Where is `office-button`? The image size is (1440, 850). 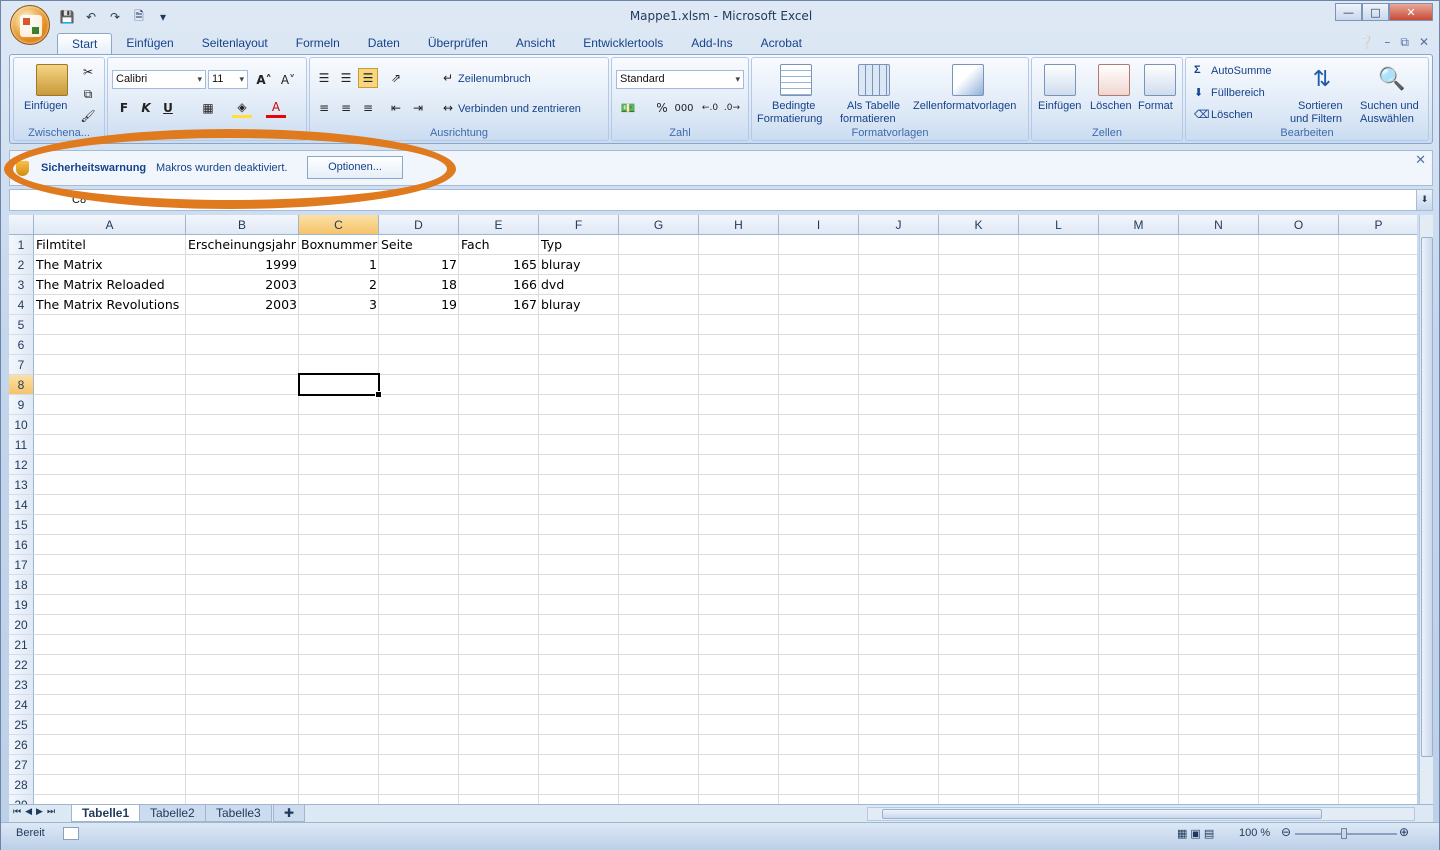 office-button is located at coordinates (30, 25).